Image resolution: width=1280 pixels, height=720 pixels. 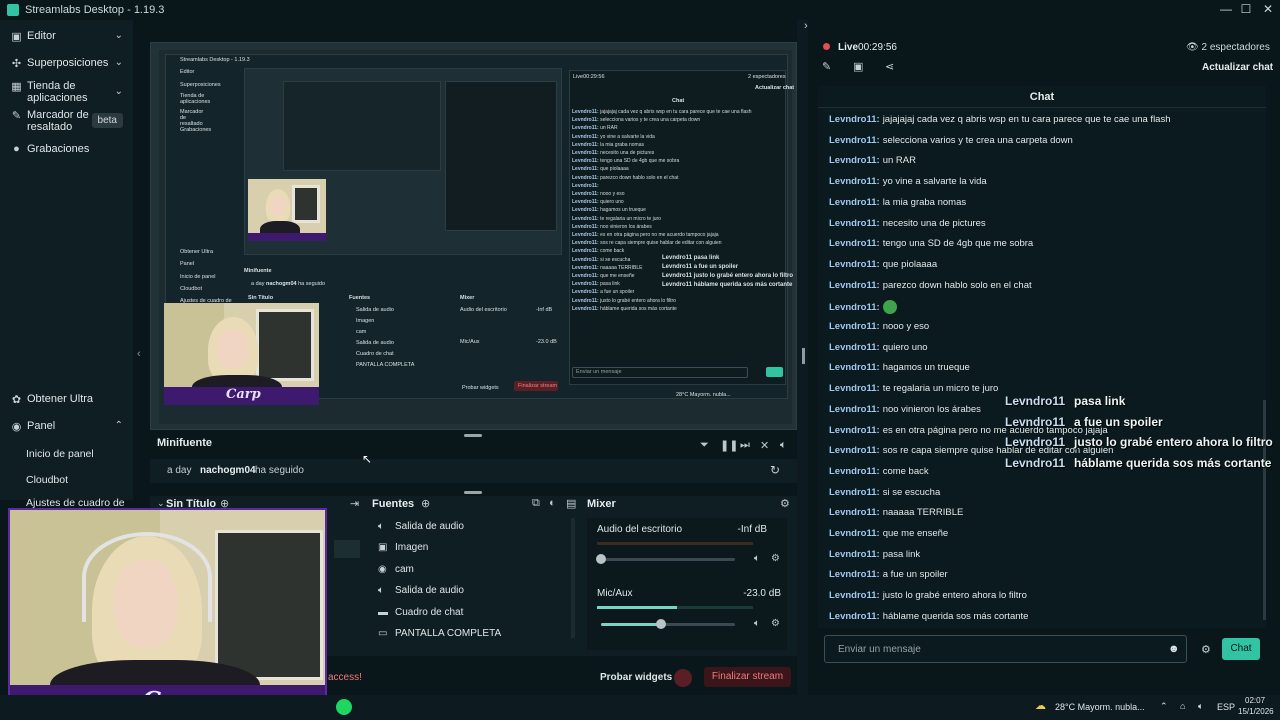 What do you see at coordinates (573, 578) in the screenshot?
I see `sources-scrollbar` at bounding box center [573, 578].